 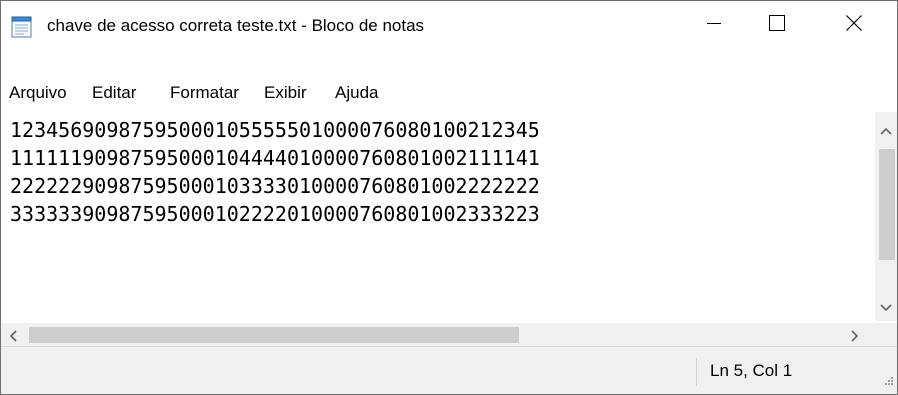 I want to click on menu-exibir: Exibir, so click(x=285, y=93).